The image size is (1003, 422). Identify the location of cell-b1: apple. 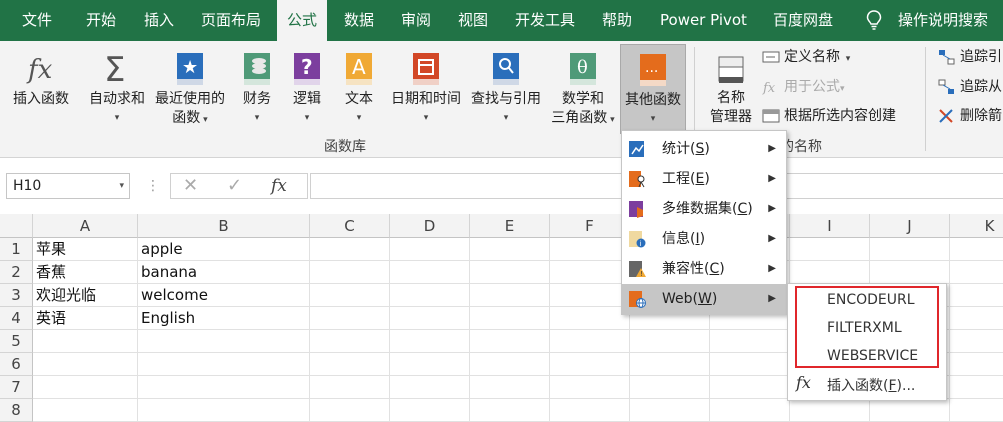
(224, 249).